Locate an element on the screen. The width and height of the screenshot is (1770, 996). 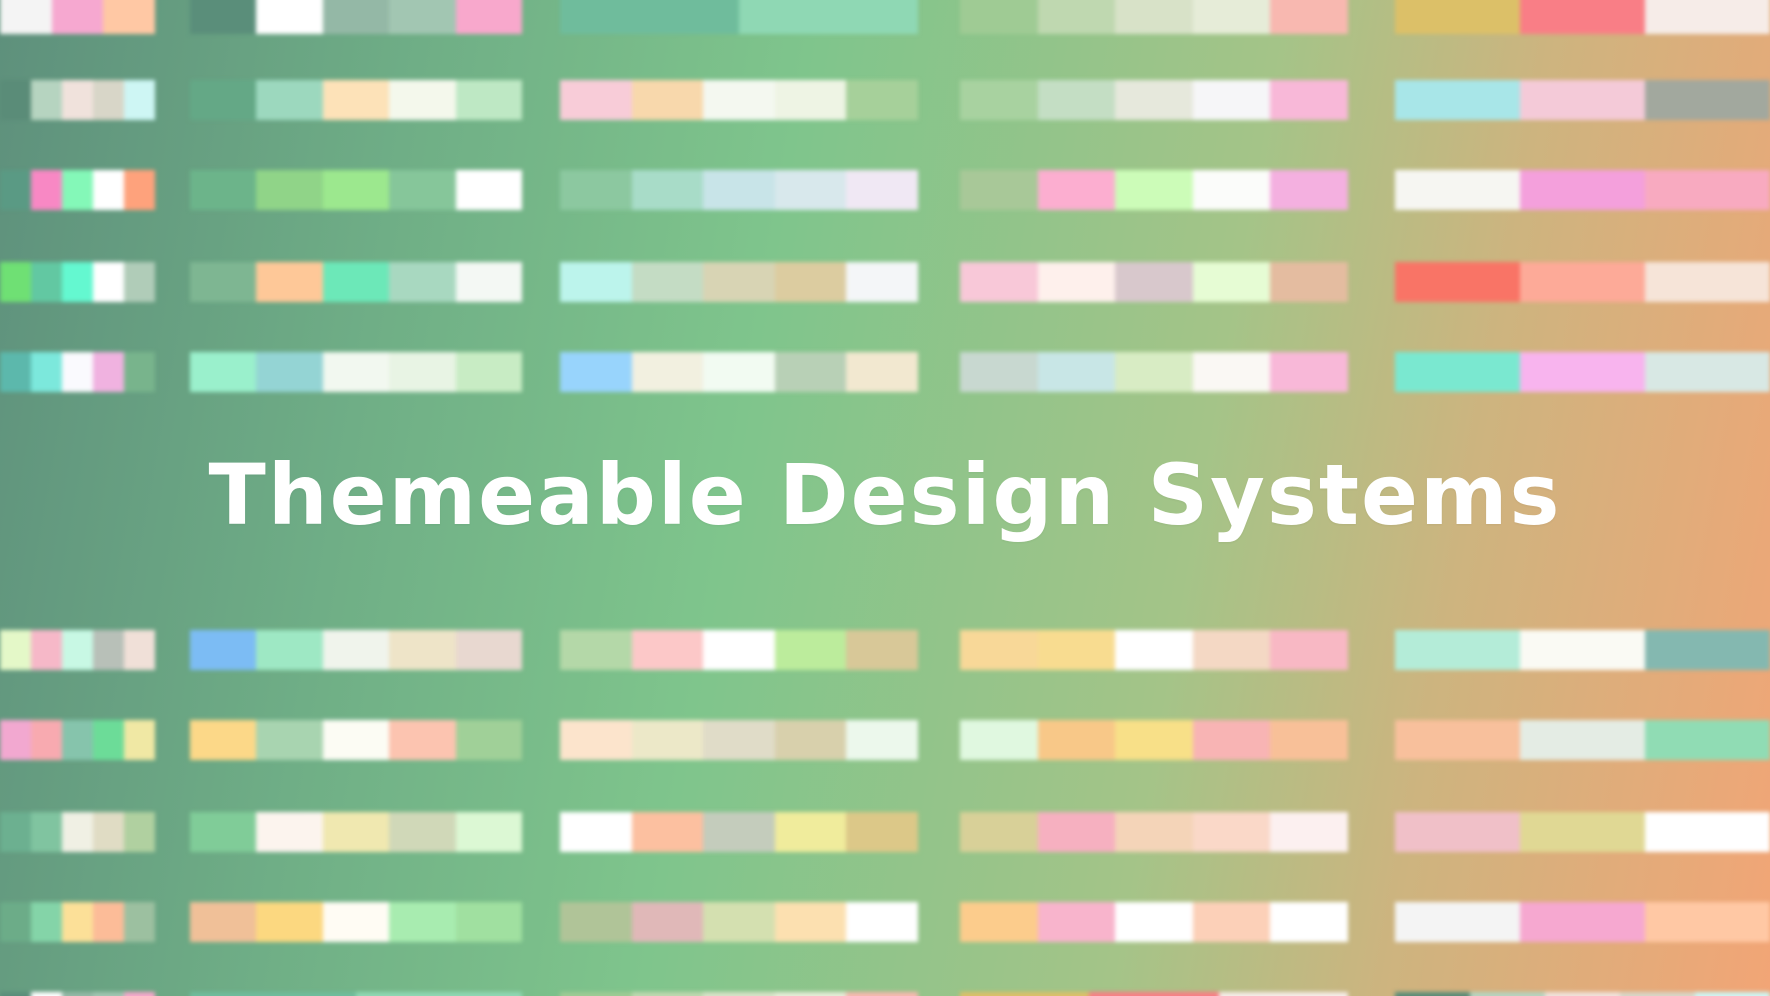
title-container: Themeable Design Systems is located at coordinates (885, 495).